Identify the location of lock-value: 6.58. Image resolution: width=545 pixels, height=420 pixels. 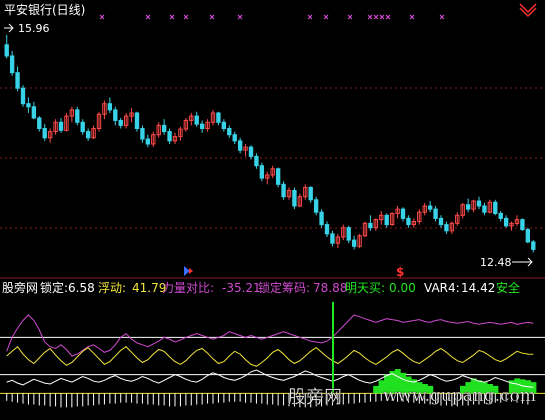
(81, 288).